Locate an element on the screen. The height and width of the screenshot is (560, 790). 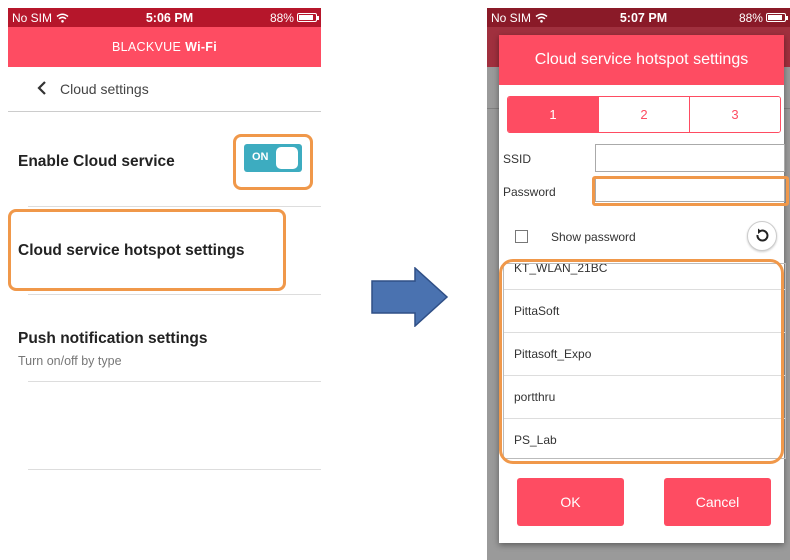
ssid-label: SSID is located at coordinates (517, 159).